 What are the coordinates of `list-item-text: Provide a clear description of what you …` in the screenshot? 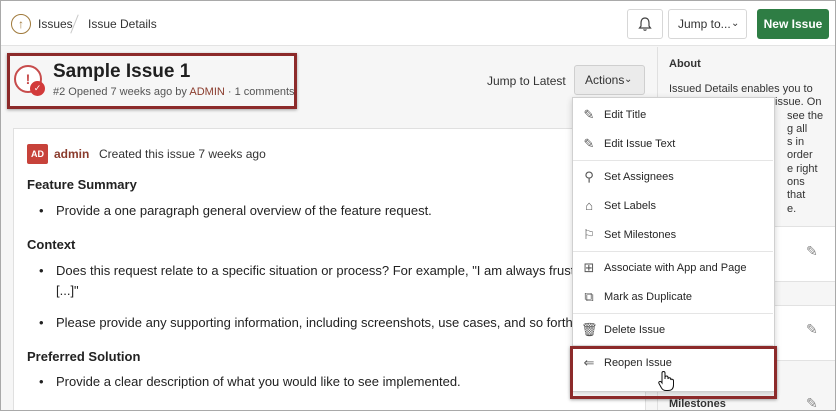 It's located at (258, 381).